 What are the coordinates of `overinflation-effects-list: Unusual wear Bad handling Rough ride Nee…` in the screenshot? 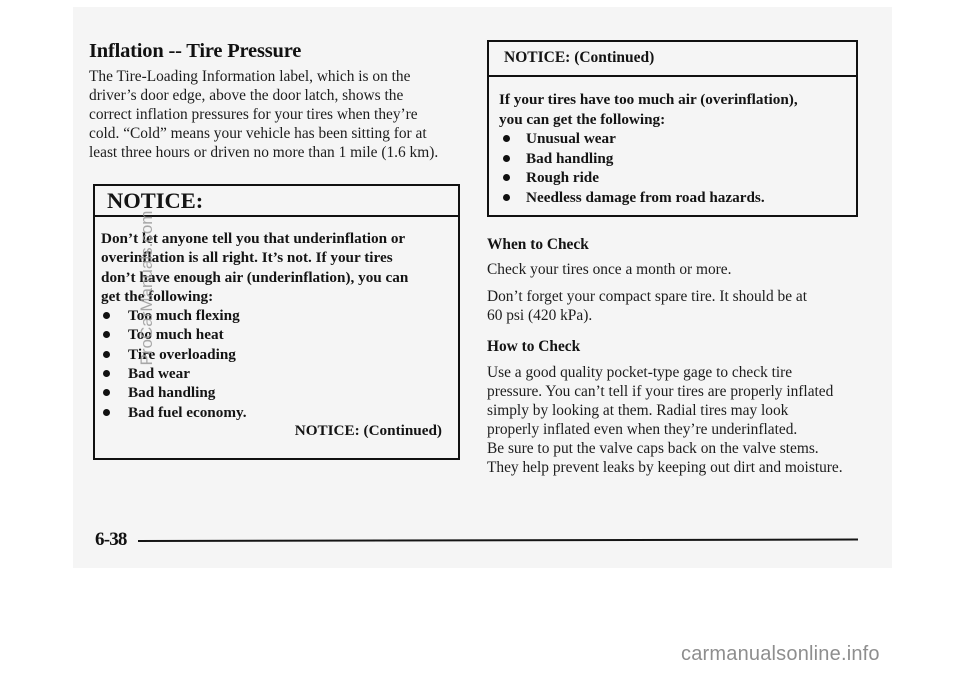 It's located at (672, 168).